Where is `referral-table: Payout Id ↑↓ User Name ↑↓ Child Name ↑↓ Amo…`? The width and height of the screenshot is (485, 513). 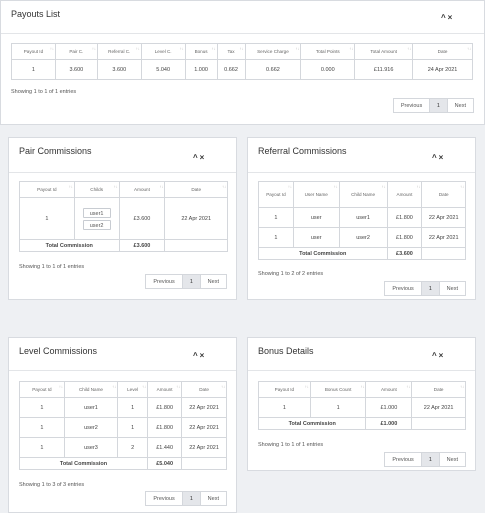 referral-table: Payout Id ↑↓ User Name ↑↓ Child Name ↑↓ Amo… is located at coordinates (362, 220).